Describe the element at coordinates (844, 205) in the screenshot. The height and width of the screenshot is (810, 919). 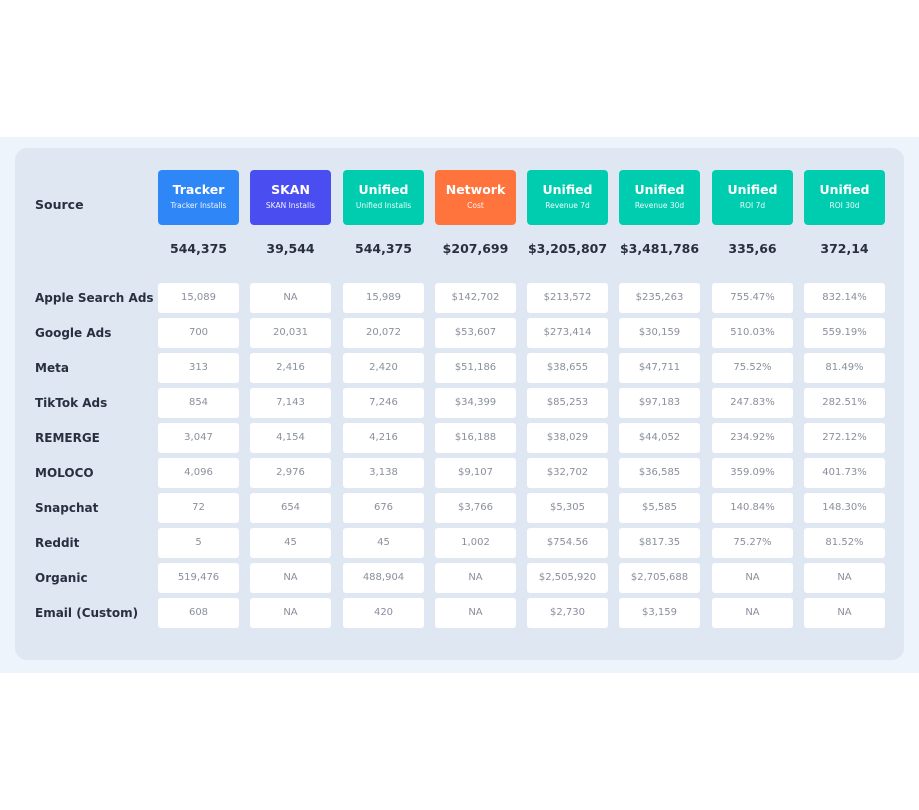
I see `column-header-subtitle: ROI 30d` at that location.